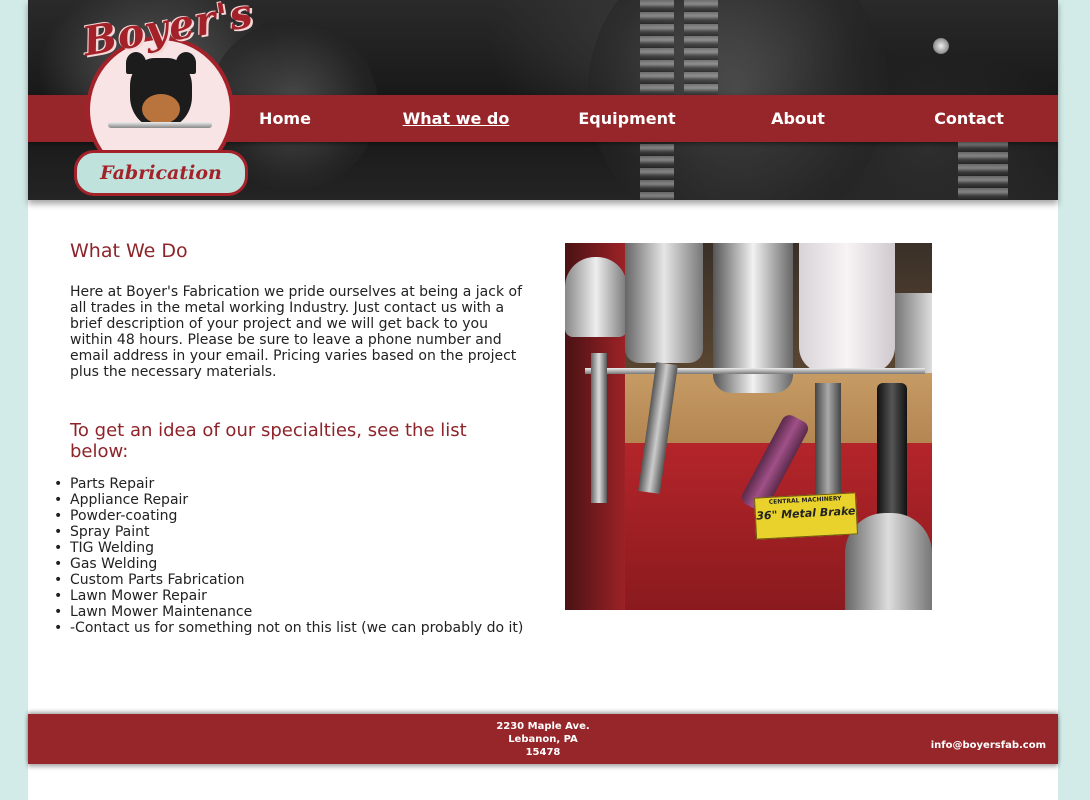 Image resolution: width=1090 pixels, height=800 pixels. Describe the element at coordinates (292, 596) in the screenshot. I see `list-item: Lawn Mower Repair` at that location.